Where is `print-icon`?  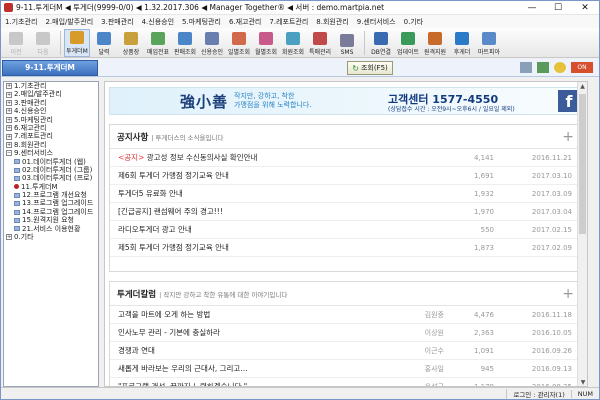 print-icon is located at coordinates (526, 67).